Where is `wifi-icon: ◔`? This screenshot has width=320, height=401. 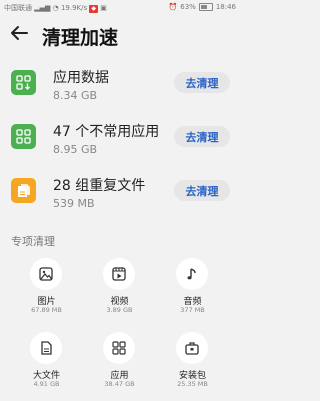 wifi-icon: ◔ is located at coordinates (55, 8).